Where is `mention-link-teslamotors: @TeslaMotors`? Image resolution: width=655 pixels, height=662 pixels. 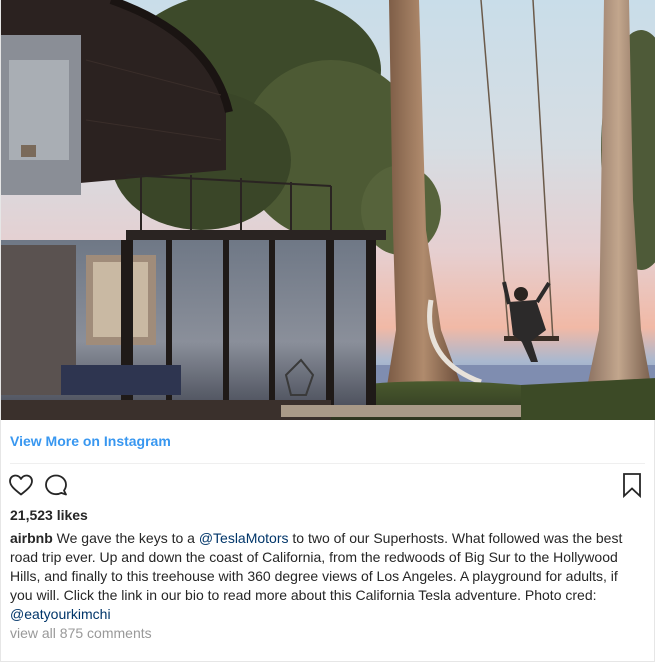 mention-link-teslamotors: @TeslaMotors is located at coordinates (244, 538).